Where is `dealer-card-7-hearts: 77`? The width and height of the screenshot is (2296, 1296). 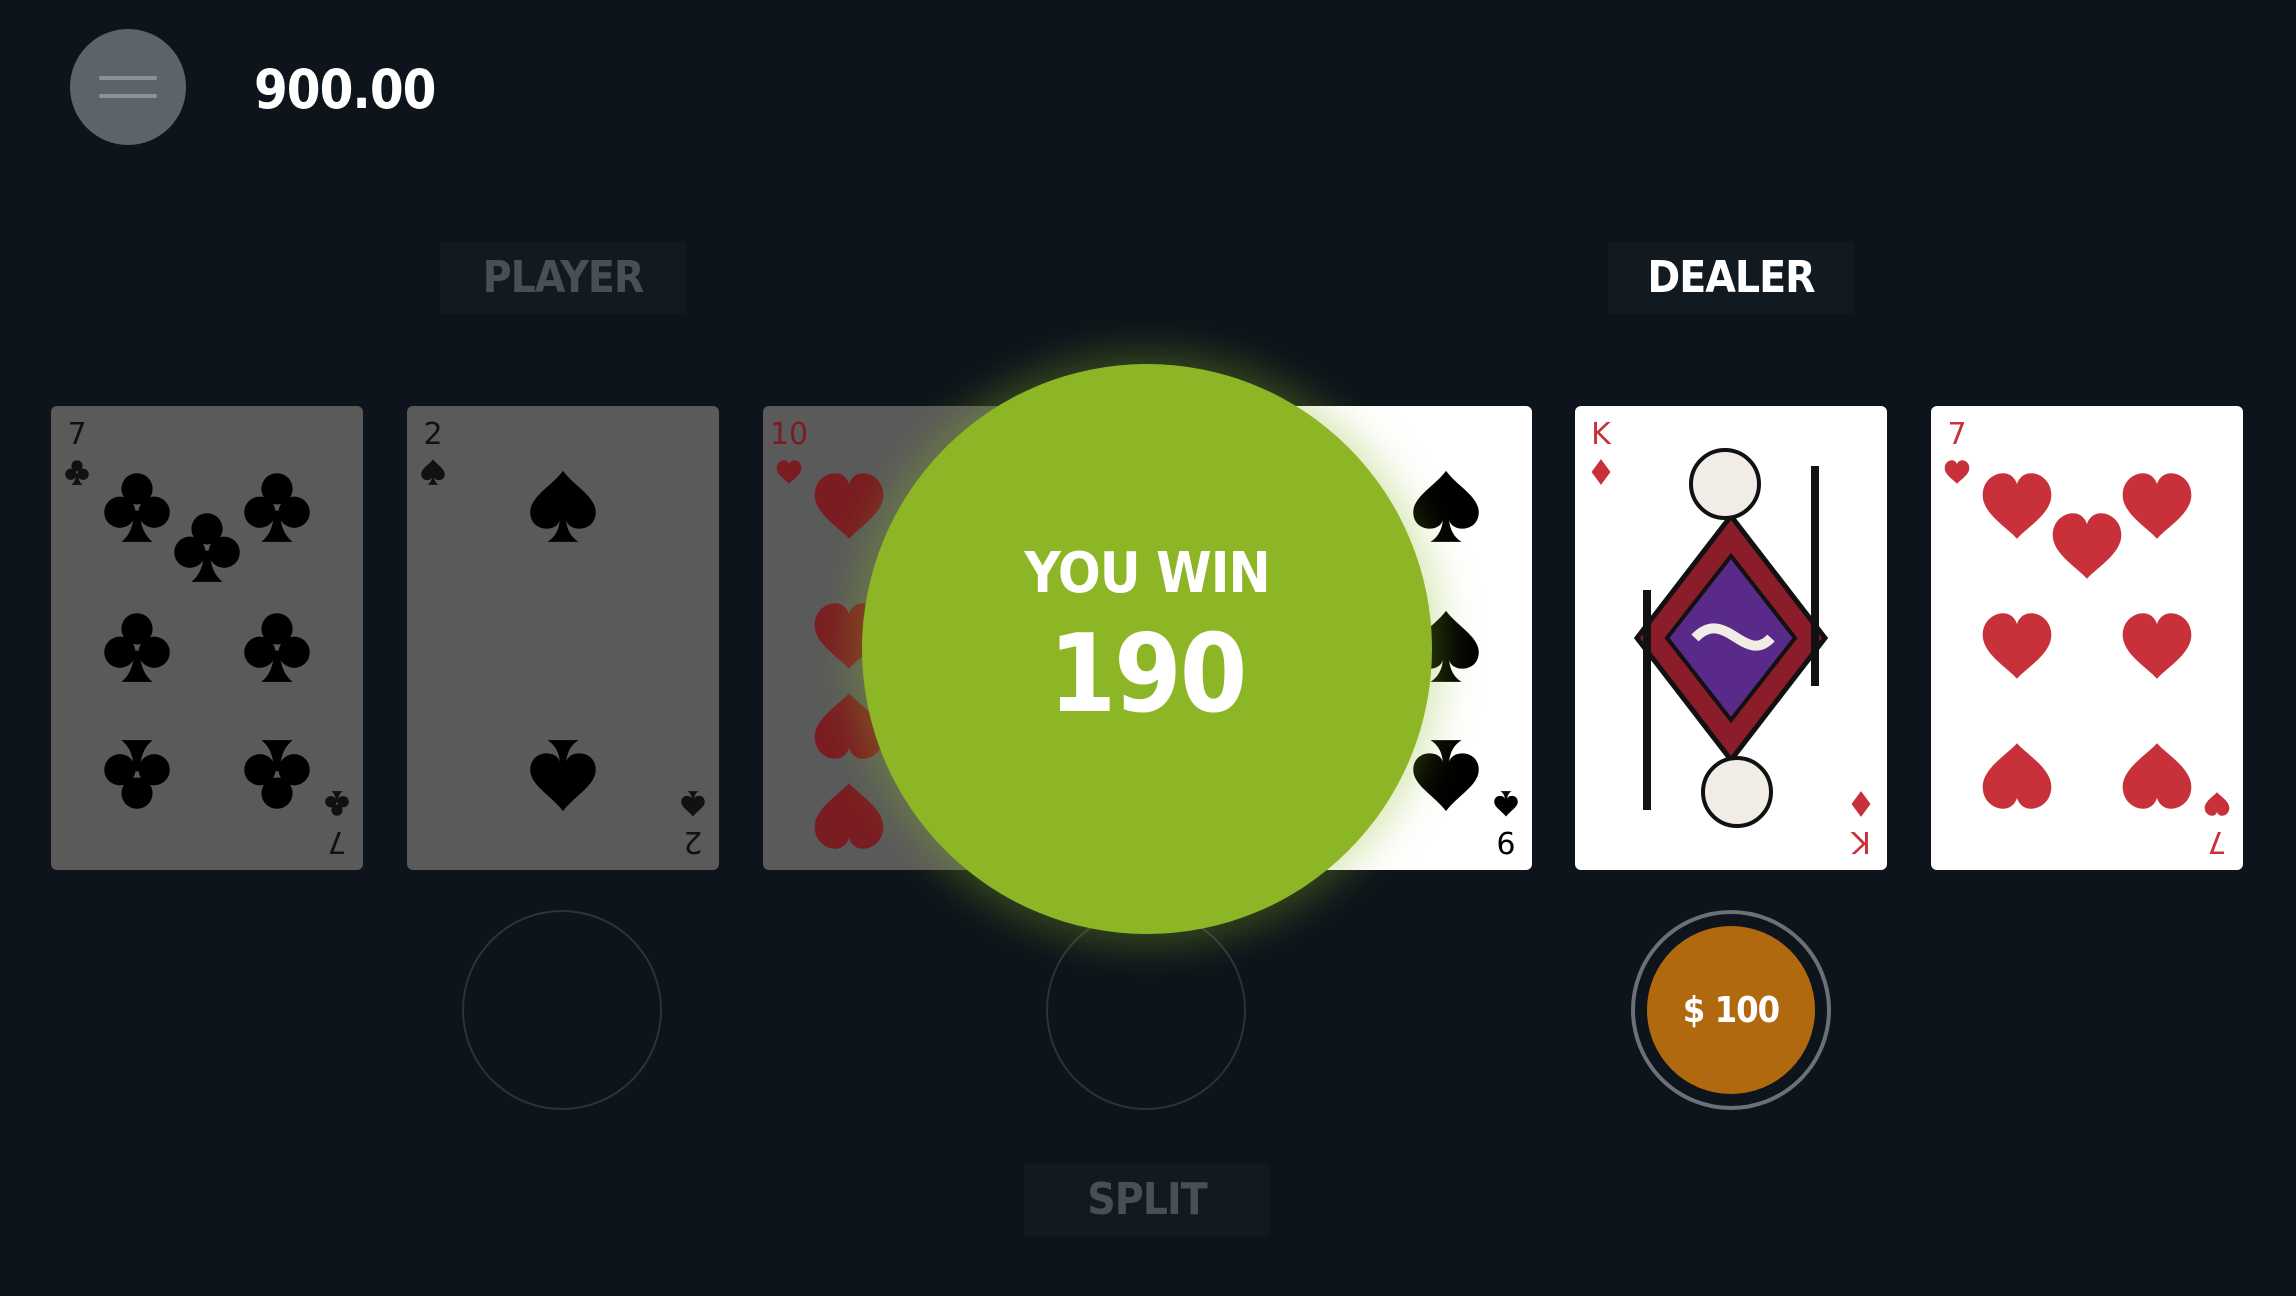
dealer-card-7-hearts: 77 is located at coordinates (2087, 638).